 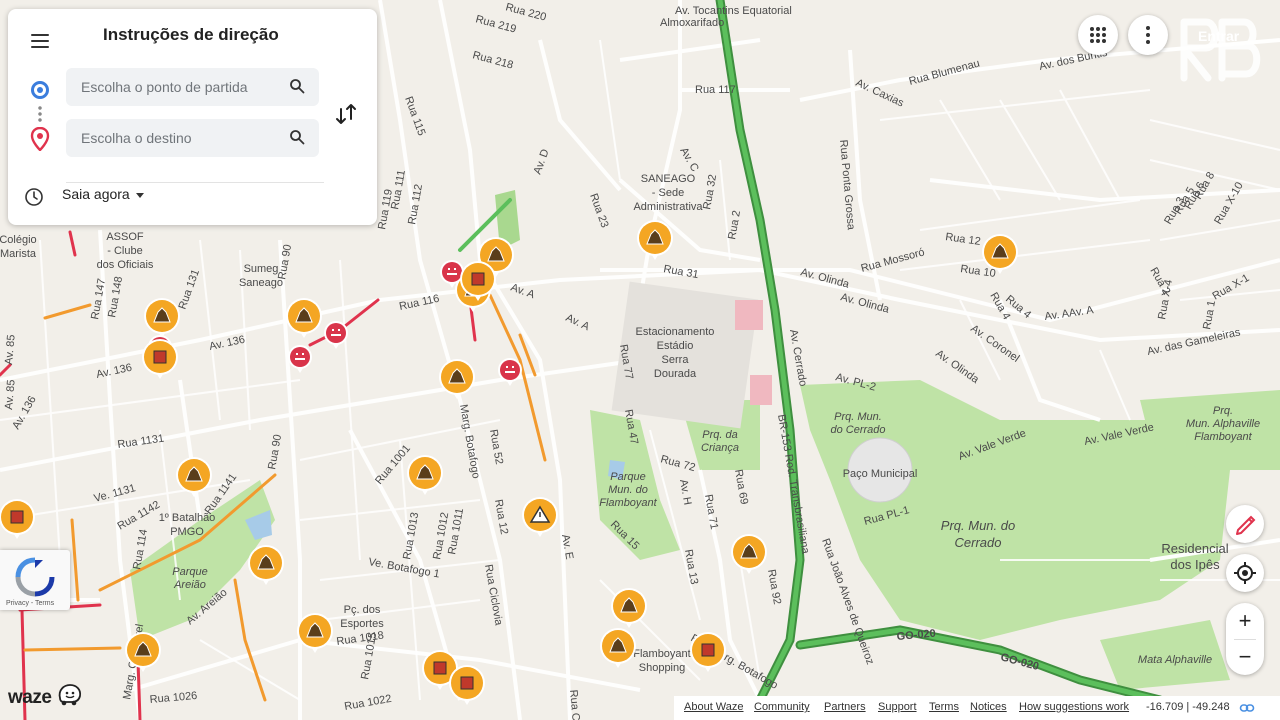 I want to click on origin-input: Escolha o ponto de partida, so click(x=192, y=87).